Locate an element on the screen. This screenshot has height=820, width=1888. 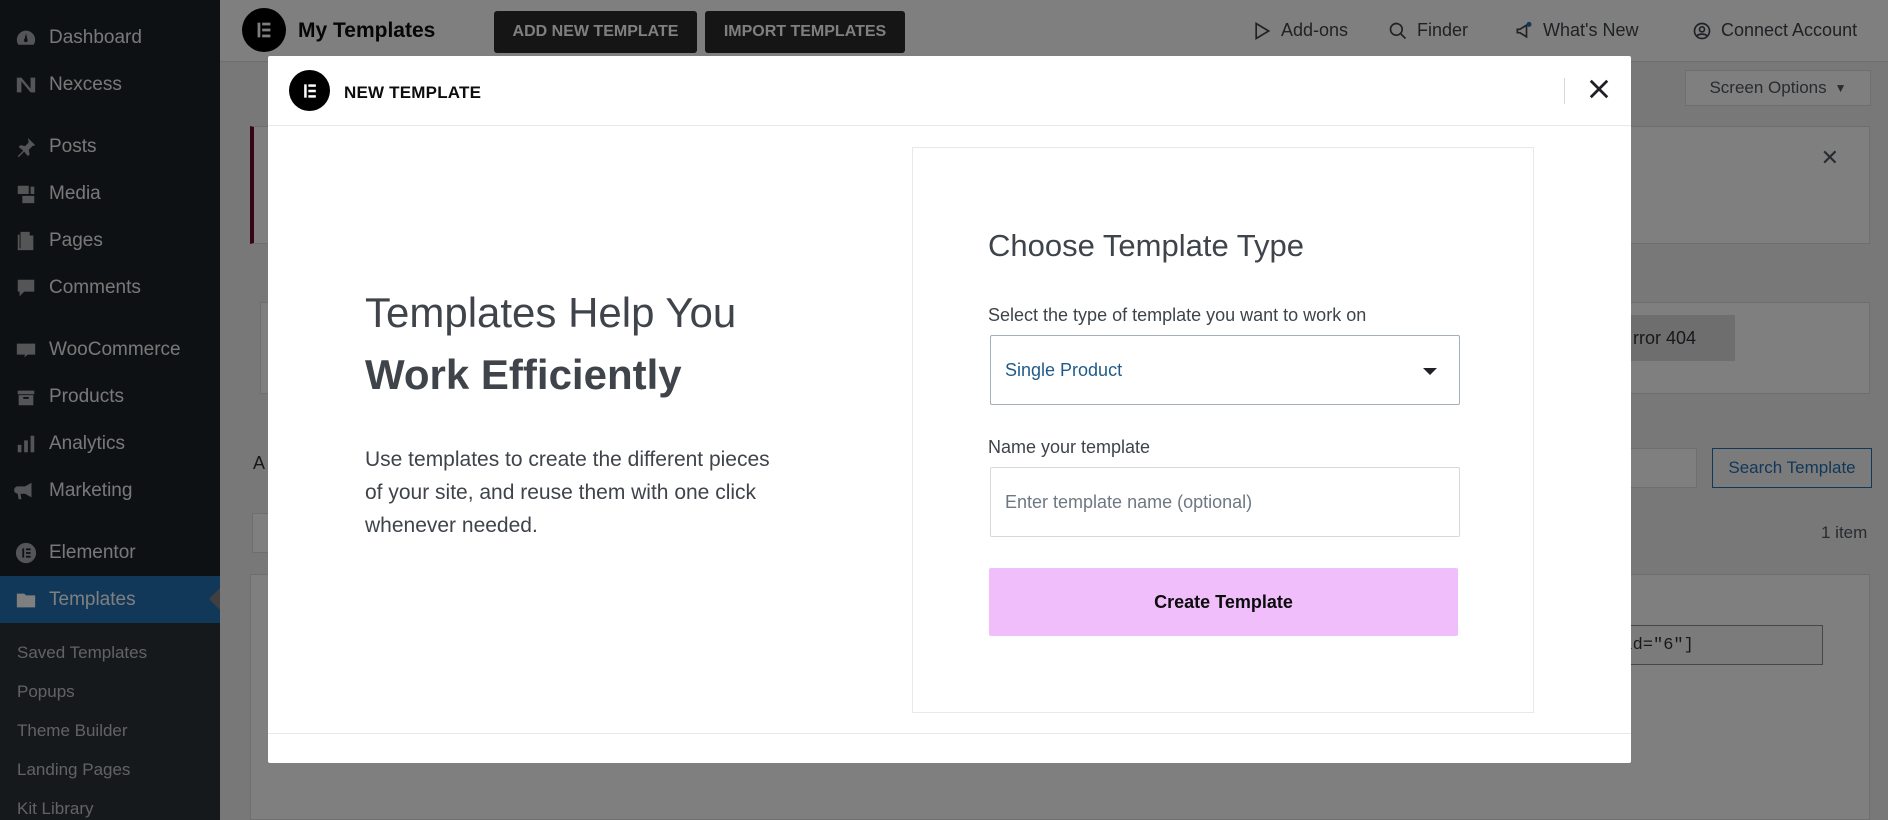
intro-heading: Templates Help You Work Efficiently is located at coordinates (550, 344).